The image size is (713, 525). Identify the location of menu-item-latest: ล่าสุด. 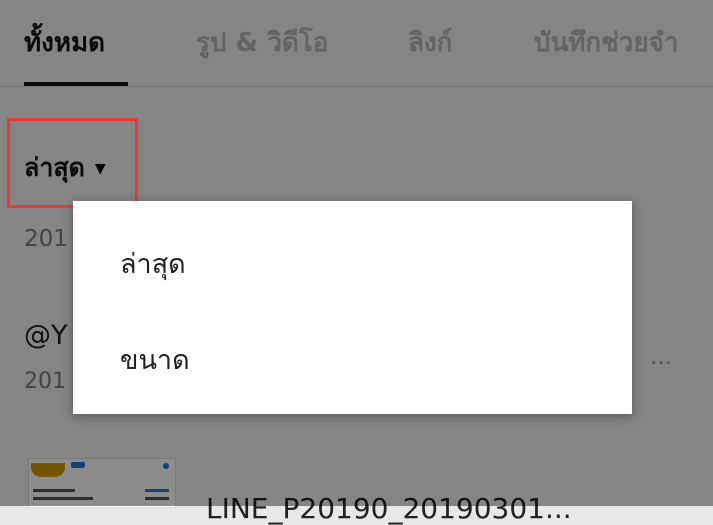
(352, 269).